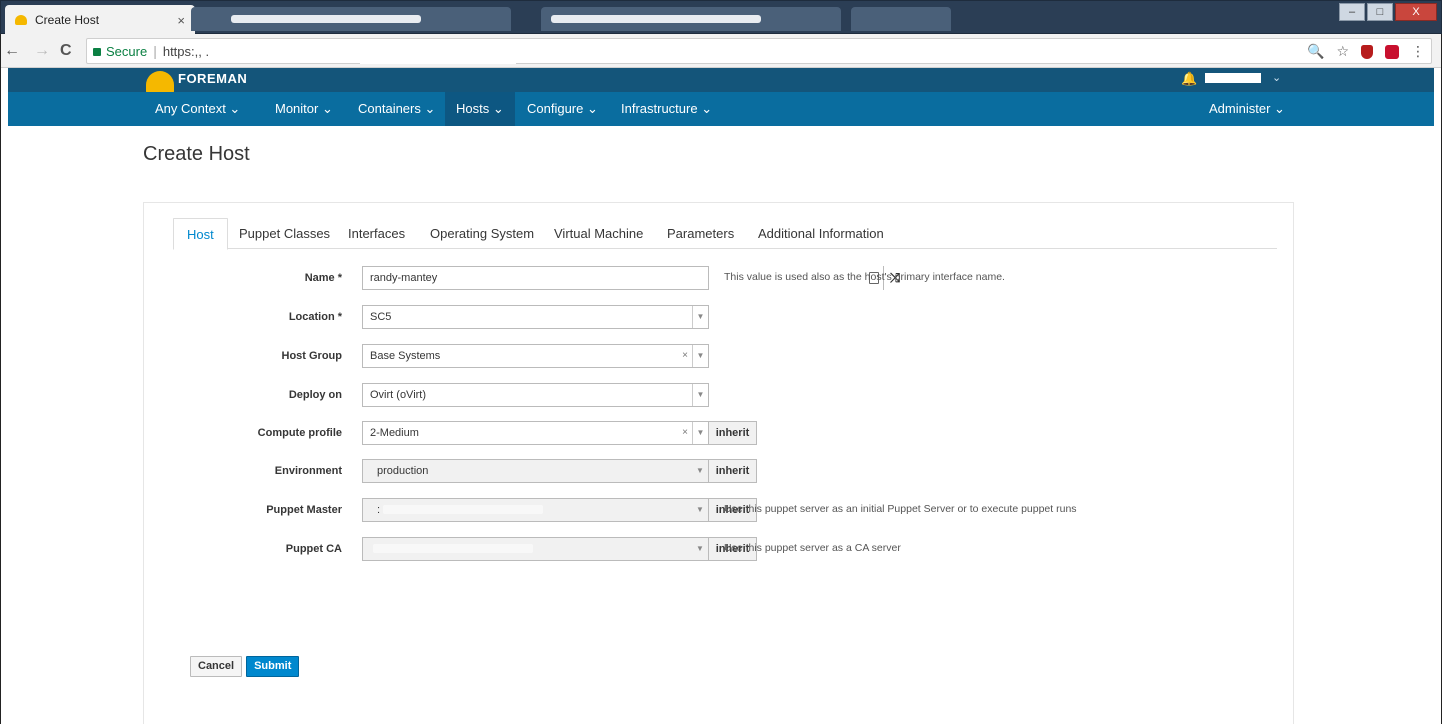  Describe the element at coordinates (394, 433) in the screenshot. I see `compute-profile-value: 2-Medium` at that location.